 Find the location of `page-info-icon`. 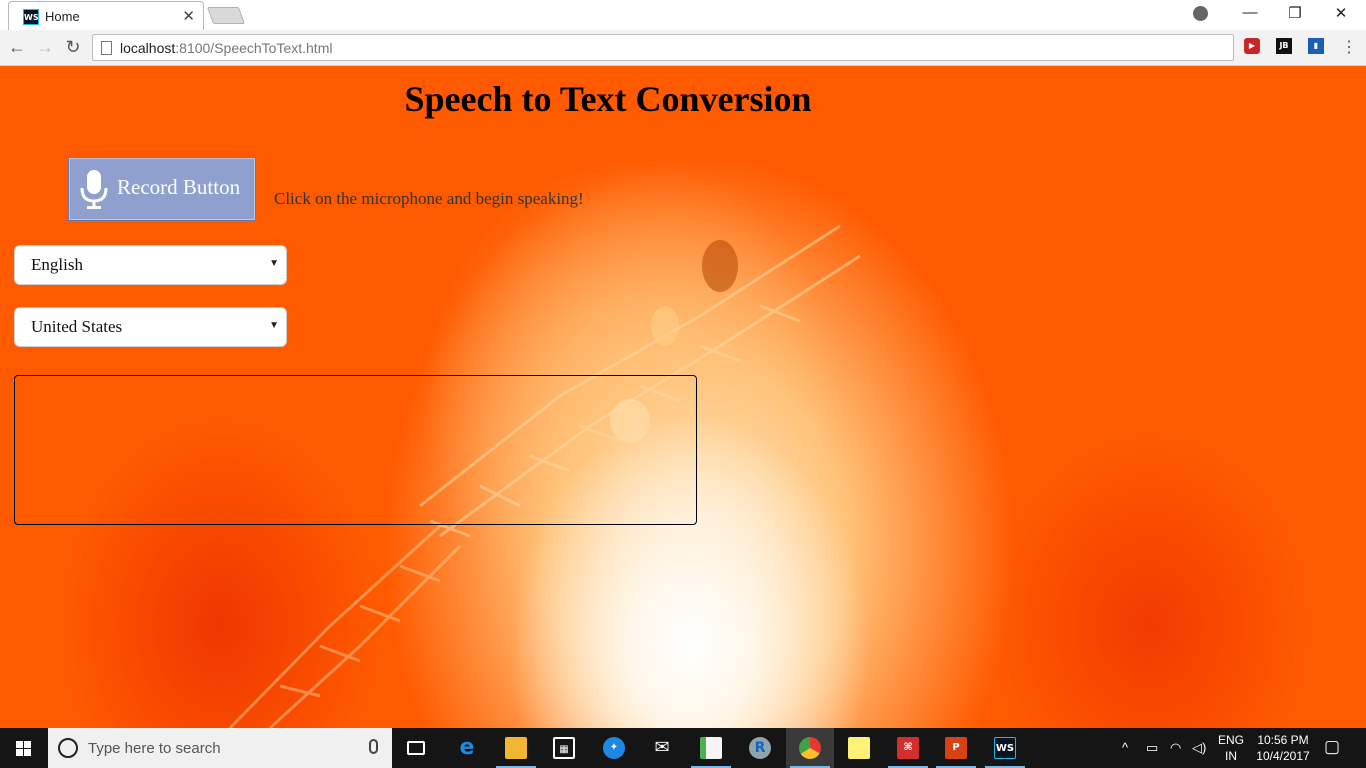

page-info-icon is located at coordinates (106, 48).